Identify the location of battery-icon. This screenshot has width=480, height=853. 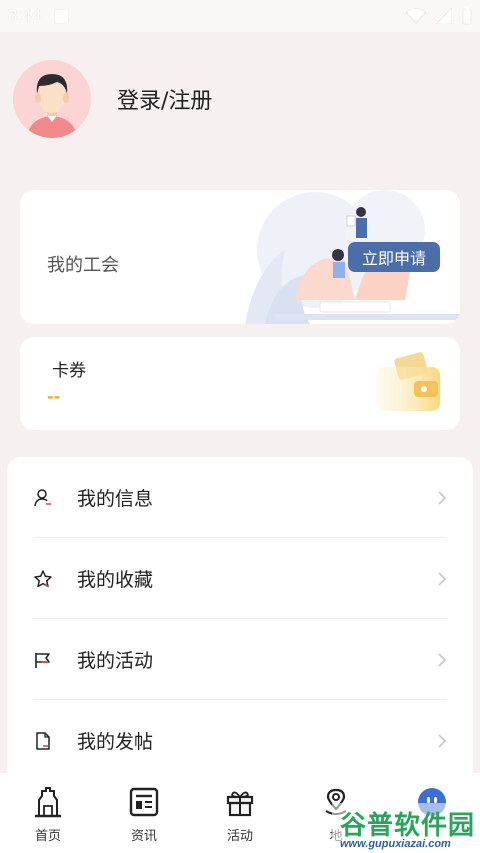
(467, 16).